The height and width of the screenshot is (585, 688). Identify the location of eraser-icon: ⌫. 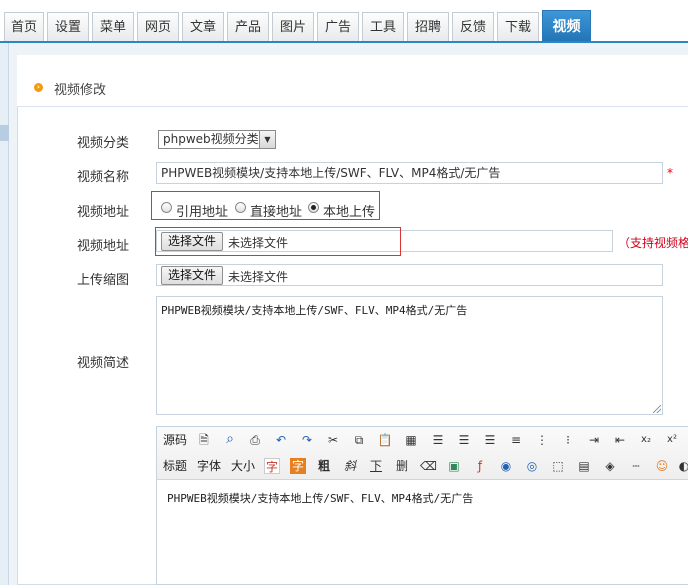
(428, 466).